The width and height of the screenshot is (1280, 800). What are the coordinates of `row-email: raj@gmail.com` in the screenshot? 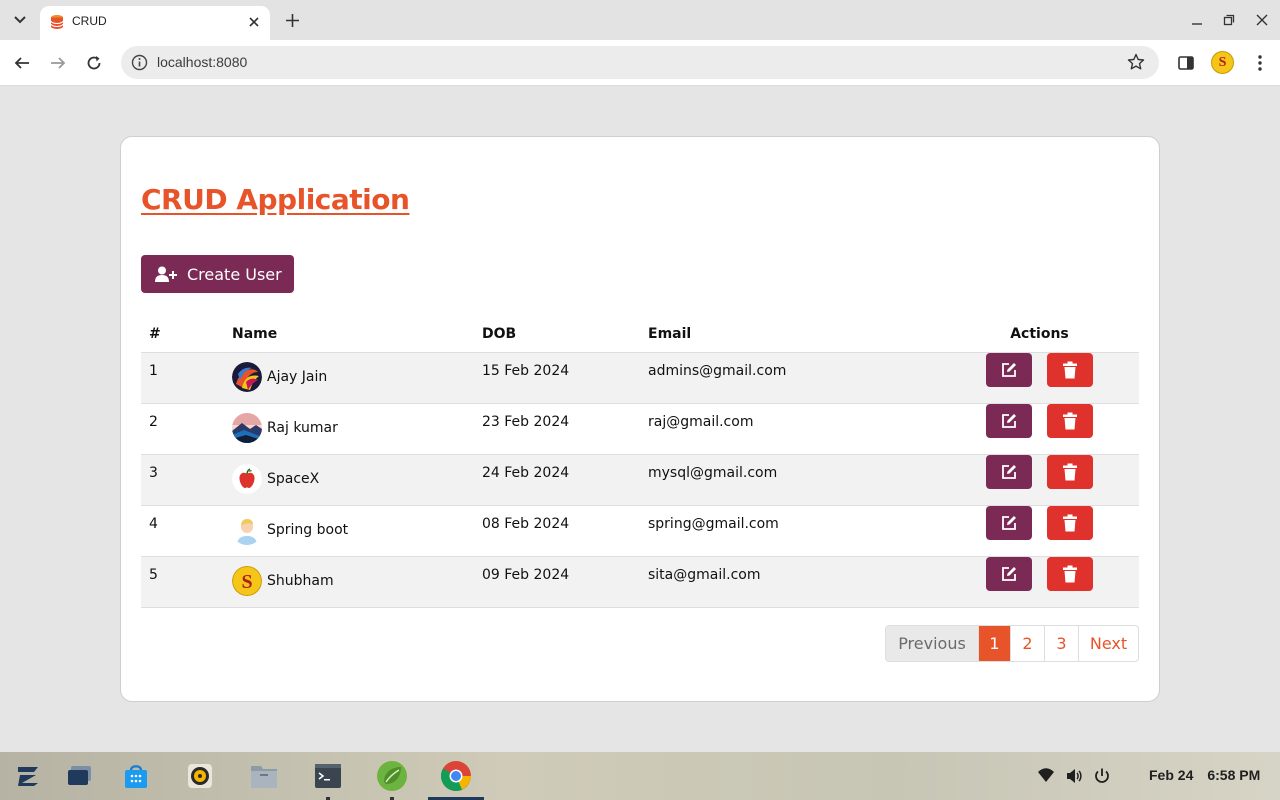 It's located at (790, 429).